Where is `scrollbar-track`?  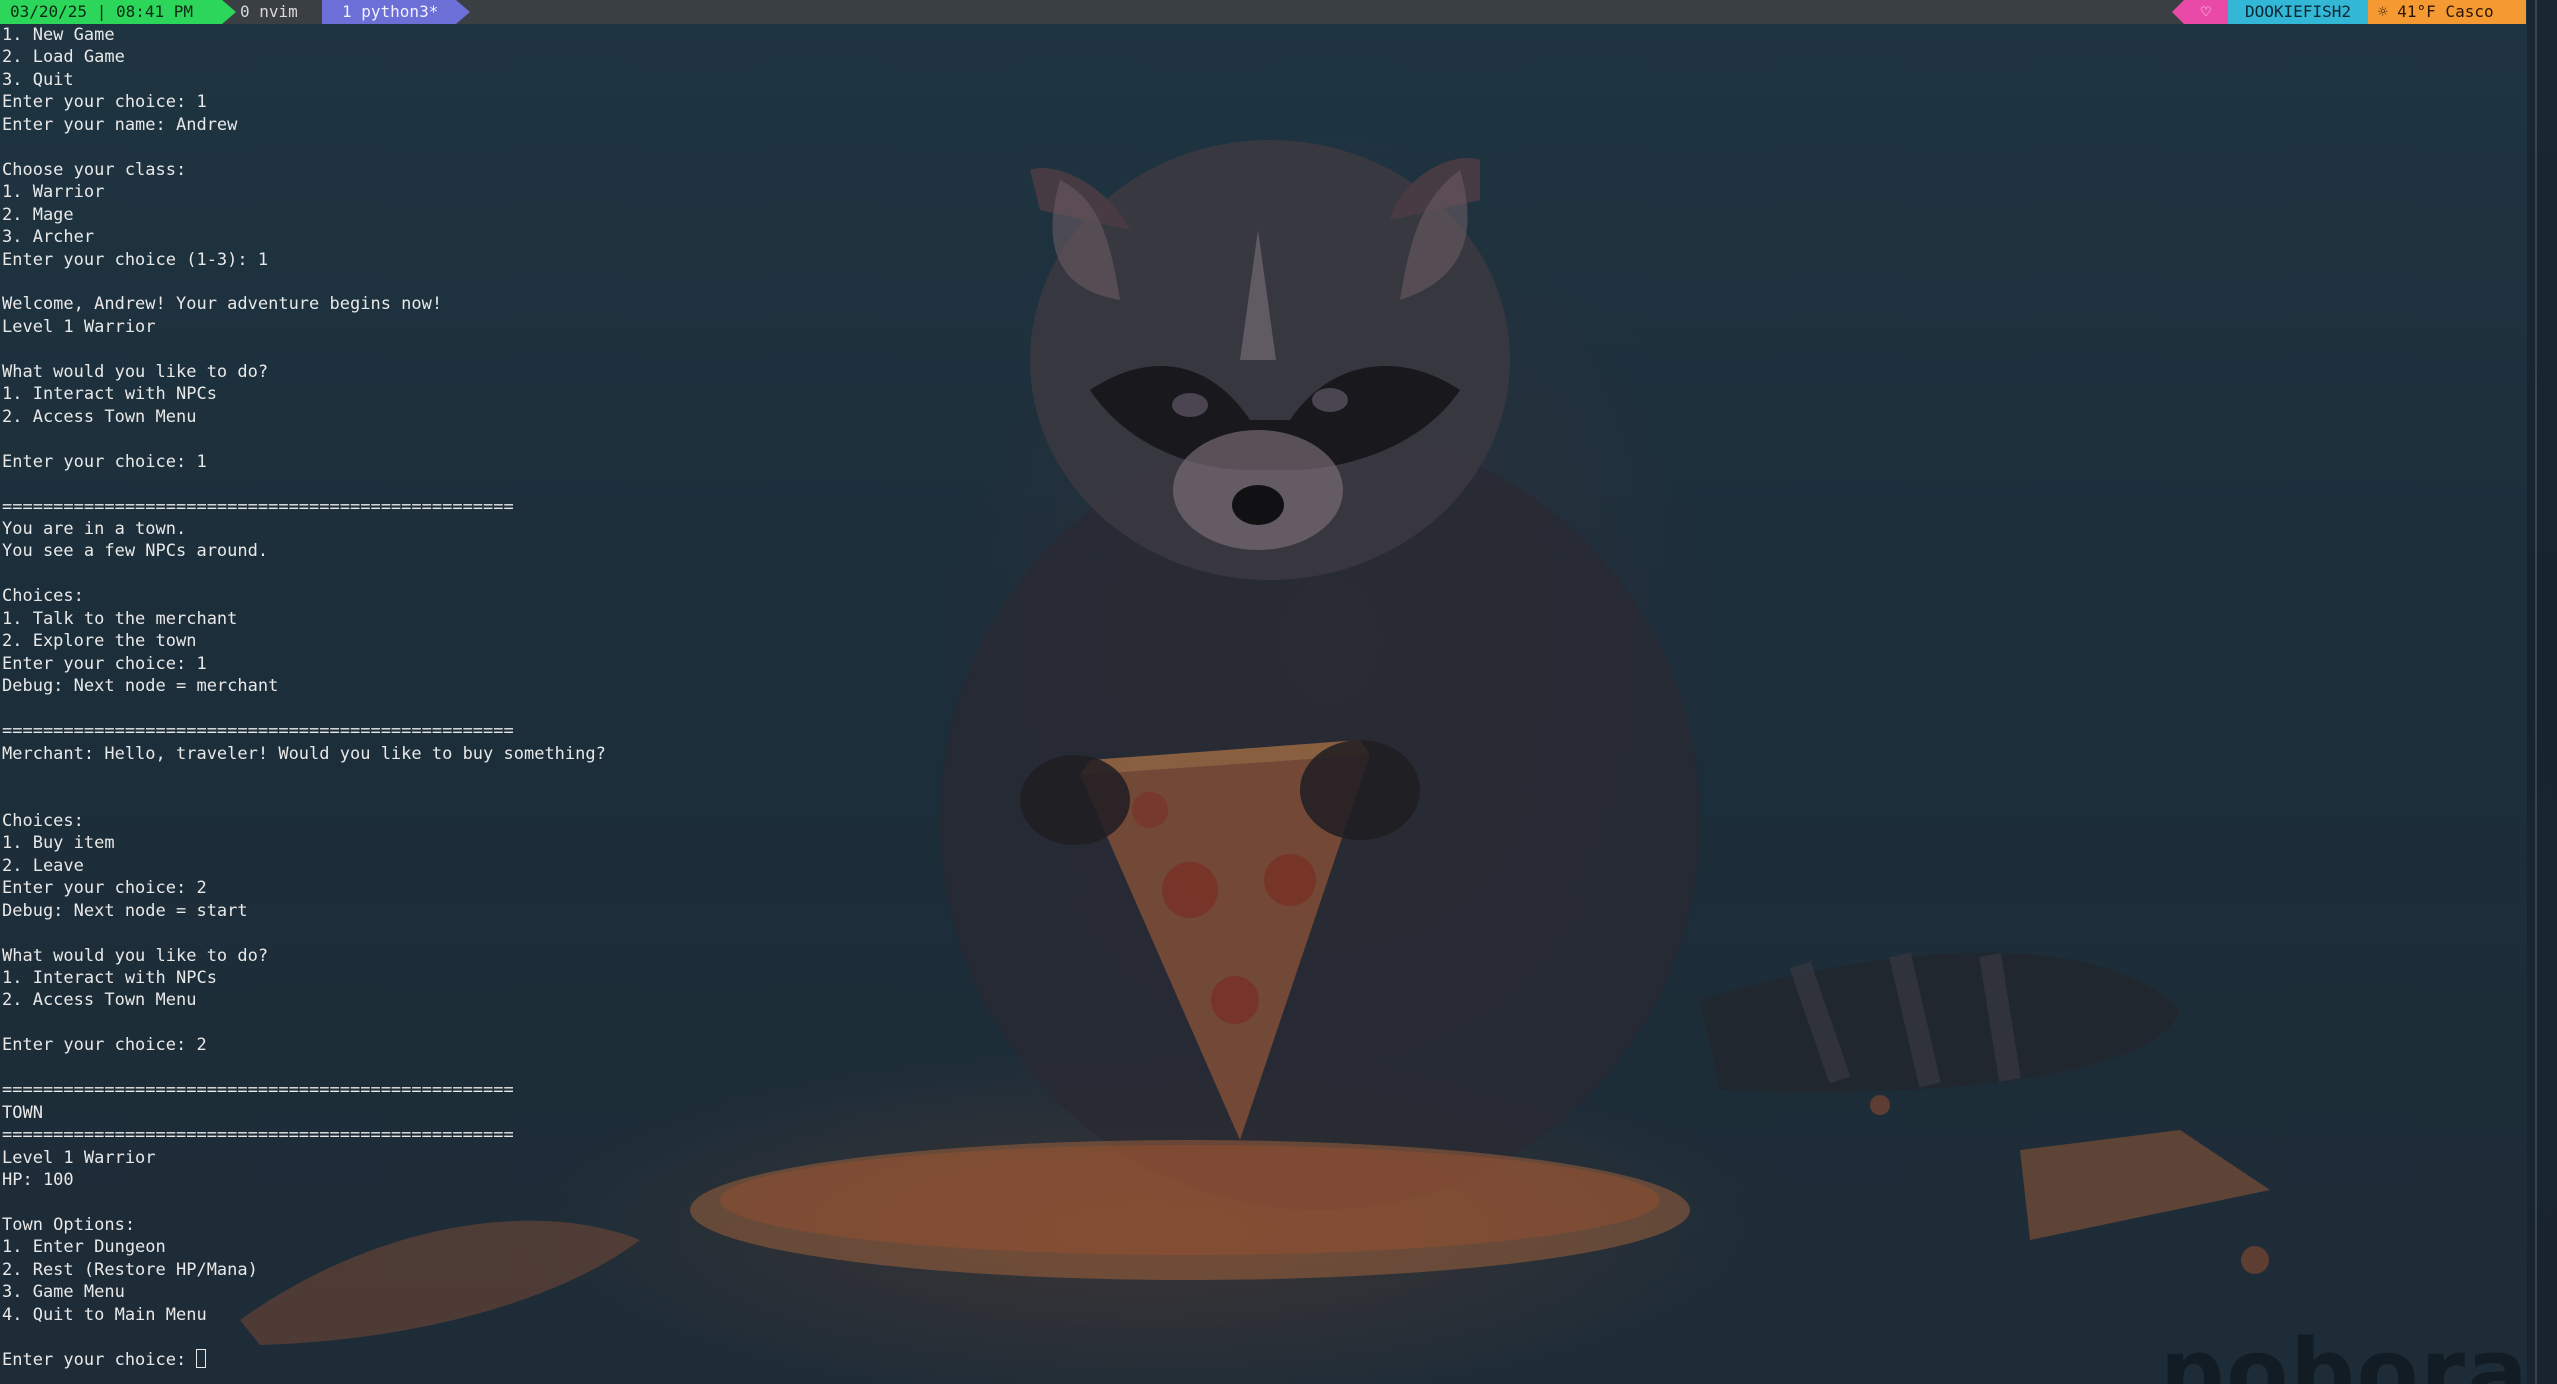
scrollbar-track is located at coordinates (2542, 692).